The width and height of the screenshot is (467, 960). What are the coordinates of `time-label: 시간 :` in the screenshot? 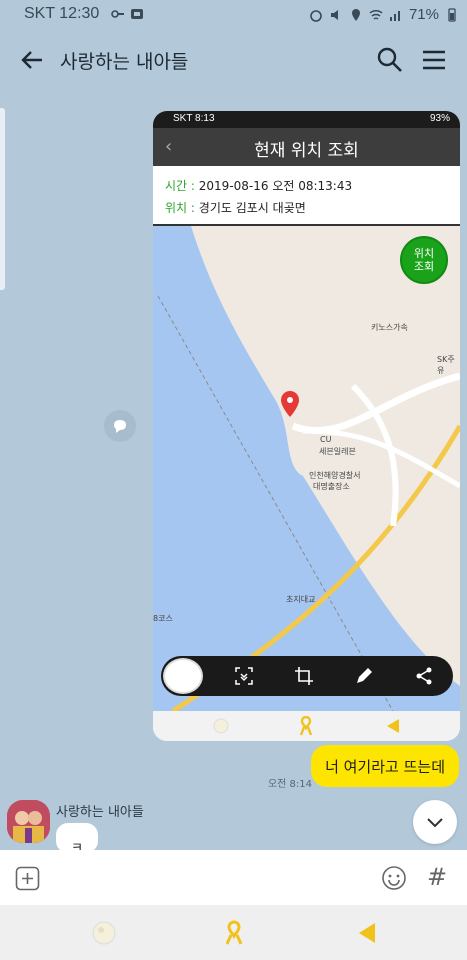 It's located at (180, 186).